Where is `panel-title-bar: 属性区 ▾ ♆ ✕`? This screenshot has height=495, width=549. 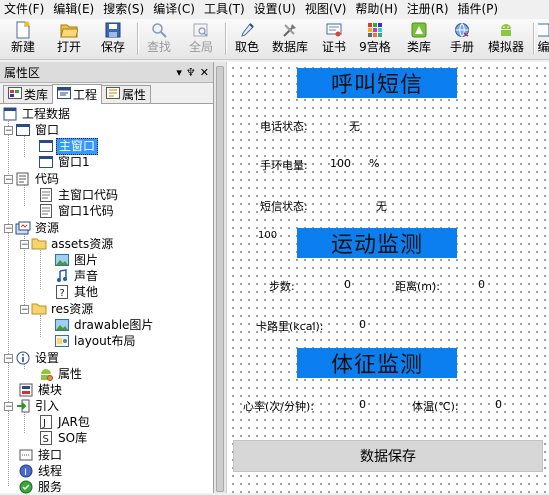
panel-title-bar: 属性区 ▾ ♆ ✕ is located at coordinates (106, 72).